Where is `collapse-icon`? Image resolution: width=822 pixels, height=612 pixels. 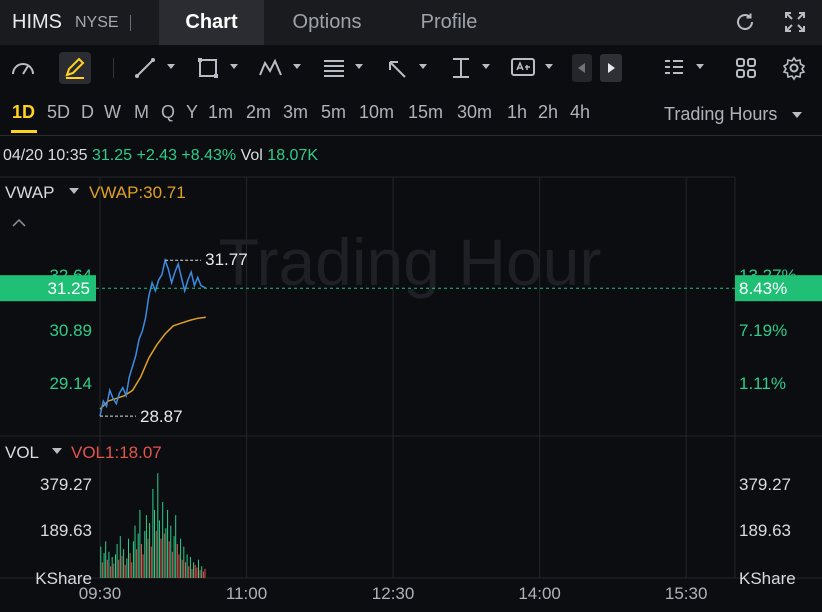 collapse-icon is located at coordinates (19, 222).